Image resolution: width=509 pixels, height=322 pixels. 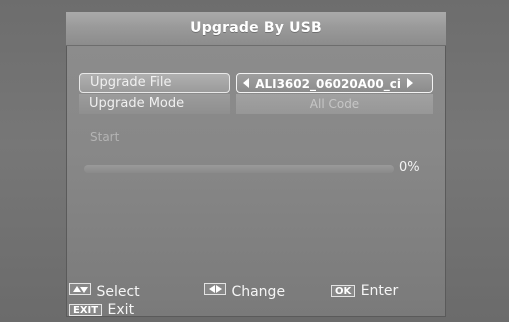 What do you see at coordinates (154, 83) in the screenshot?
I see `upgrade-file-label: Upgrade File` at bounding box center [154, 83].